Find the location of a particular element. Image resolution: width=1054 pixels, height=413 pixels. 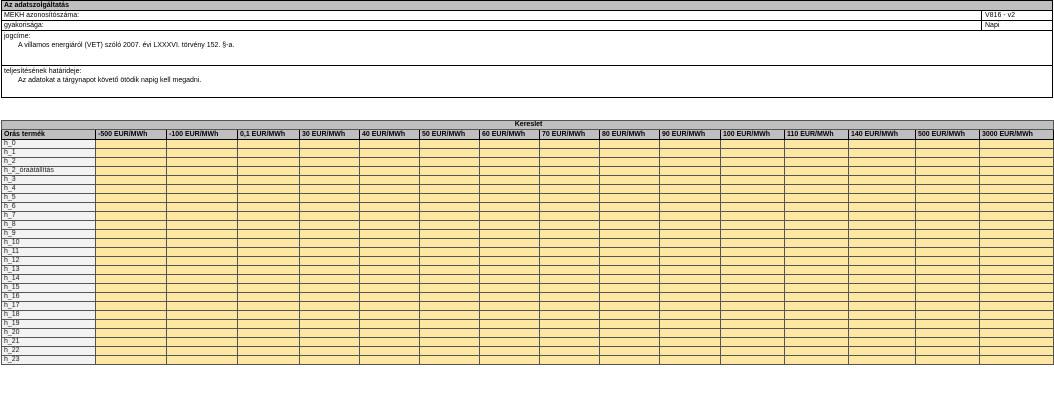

row-label: h_22 is located at coordinates (48, 351).